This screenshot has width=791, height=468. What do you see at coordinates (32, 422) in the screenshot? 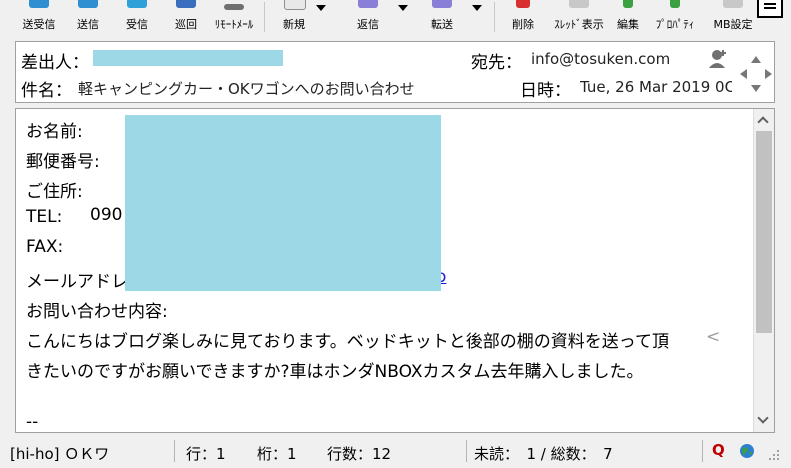
I see `body-line-signature: --` at bounding box center [32, 422].